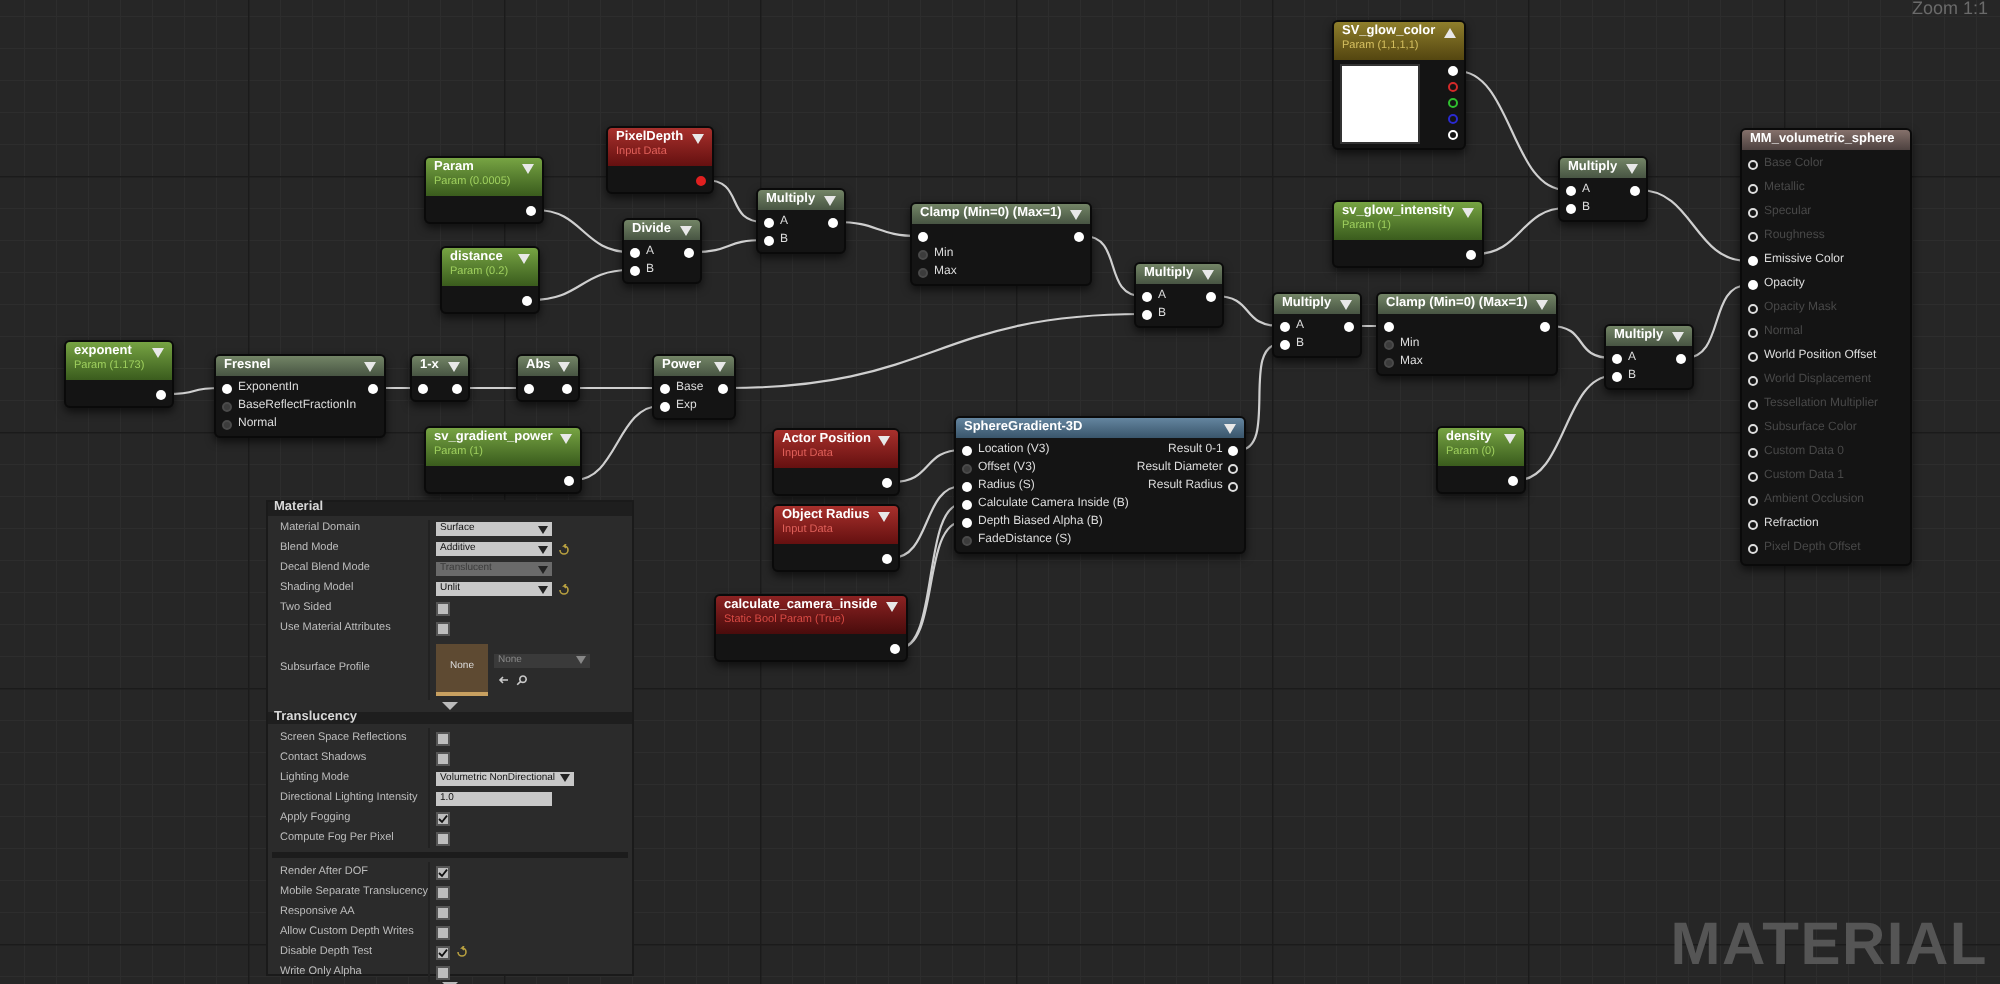  Describe the element at coordinates (1829, 946) in the screenshot. I see `graph-type-label: MATERIAL` at that location.